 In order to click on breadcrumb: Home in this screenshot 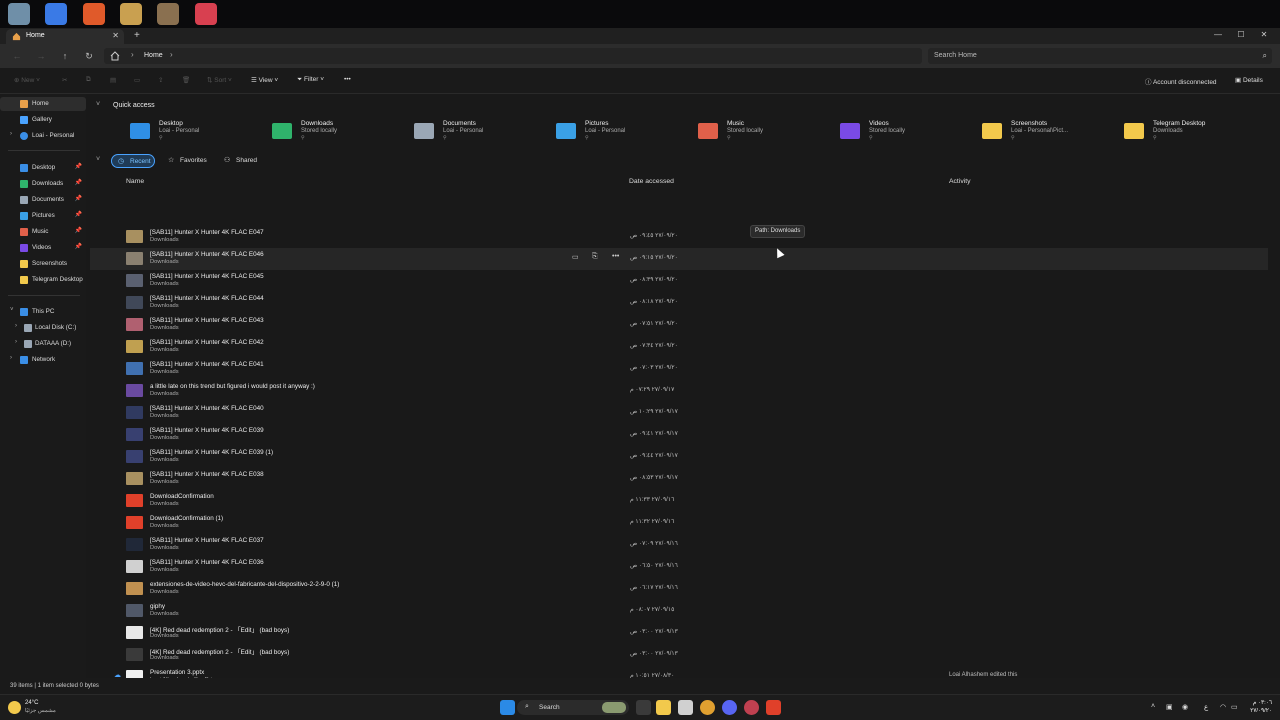, I will do `click(153, 55)`.